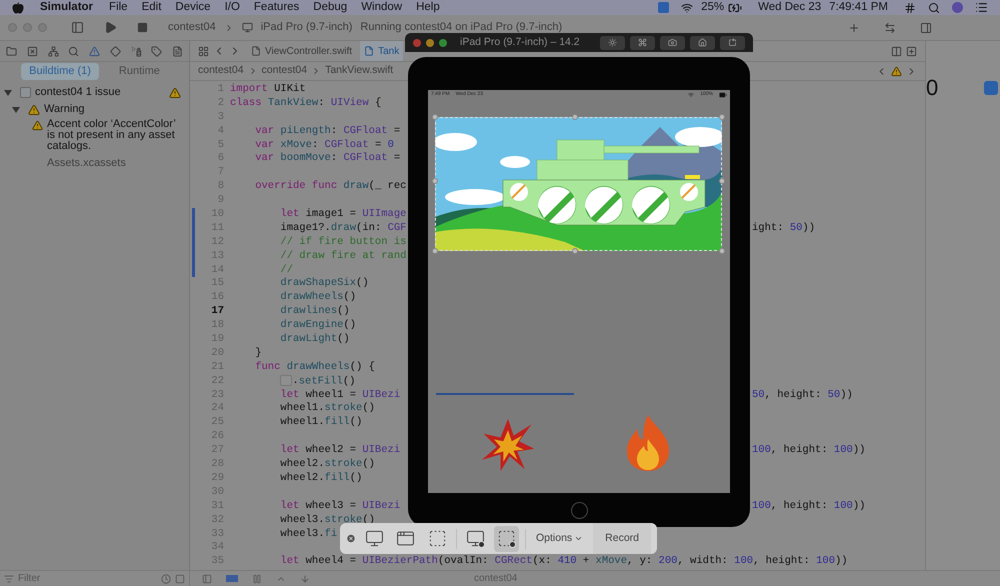 The image size is (1000, 586). What do you see at coordinates (156, 51) in the screenshot?
I see `tag-icon` at bounding box center [156, 51].